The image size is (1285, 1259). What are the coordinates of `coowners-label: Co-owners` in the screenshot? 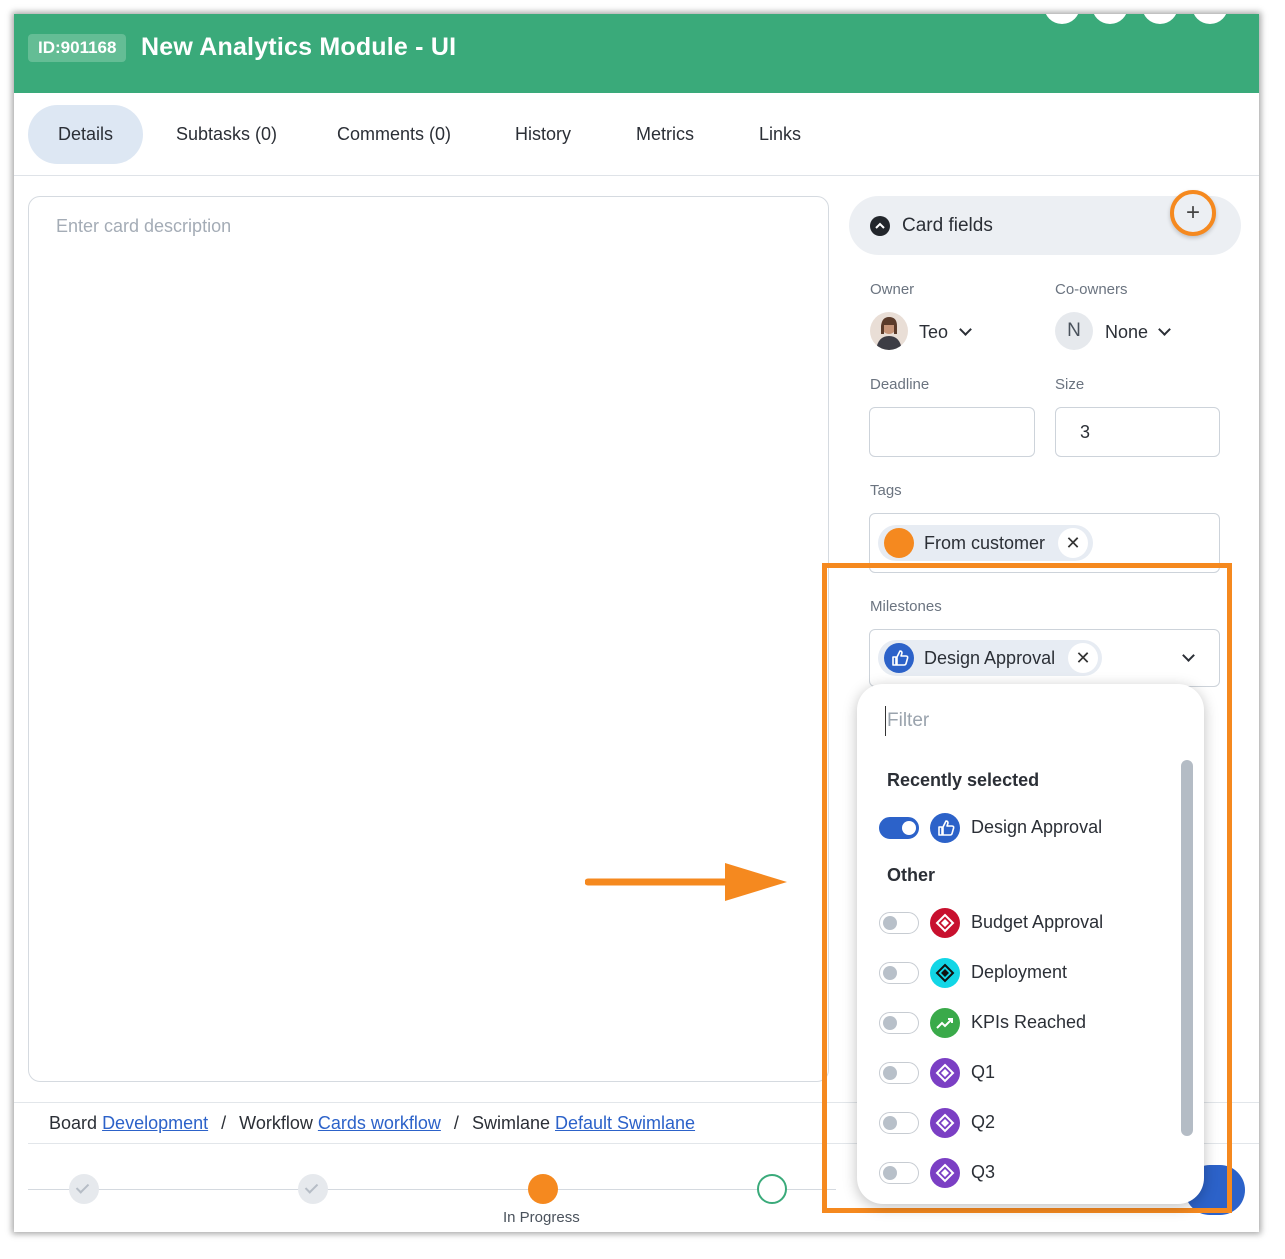 It's located at (1091, 289).